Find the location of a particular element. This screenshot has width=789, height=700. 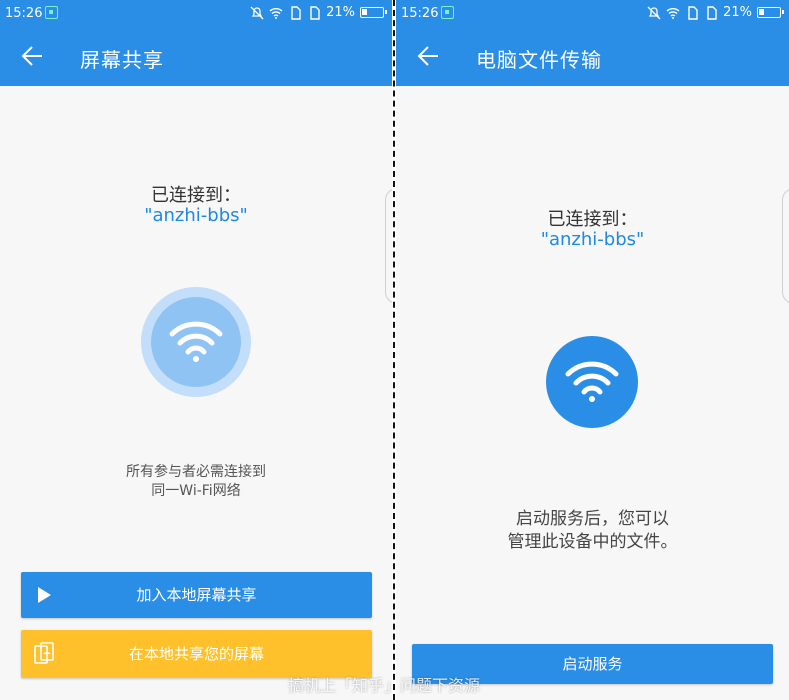

share-my-screen-button: 在本地共享您的屏幕 is located at coordinates (196, 654).